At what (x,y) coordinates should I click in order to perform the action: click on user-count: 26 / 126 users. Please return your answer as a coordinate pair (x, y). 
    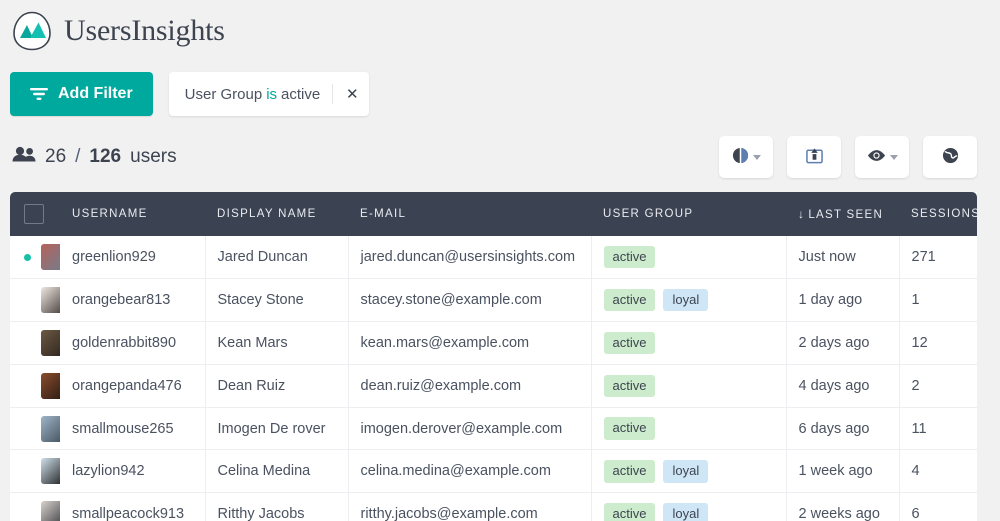
    Looking at the image, I should click on (94, 157).